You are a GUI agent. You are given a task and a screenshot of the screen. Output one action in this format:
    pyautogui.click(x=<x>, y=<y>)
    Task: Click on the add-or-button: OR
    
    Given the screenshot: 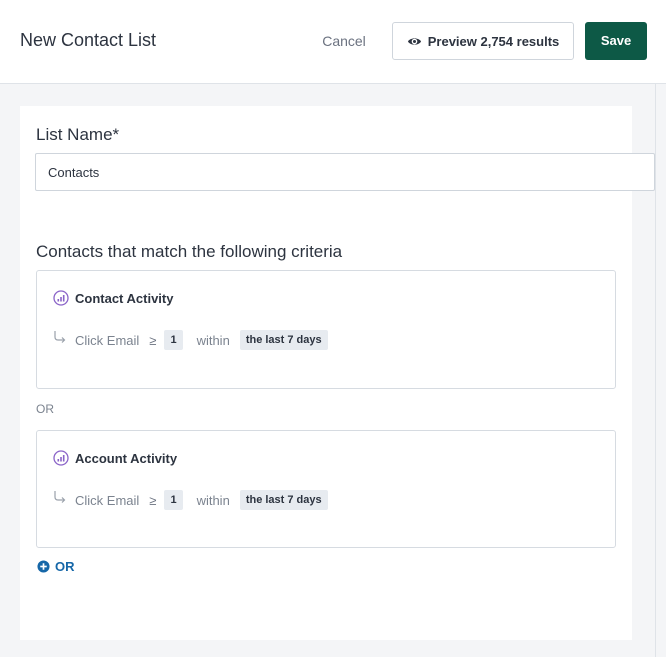 What is the action you would take?
    pyautogui.click(x=56, y=566)
    